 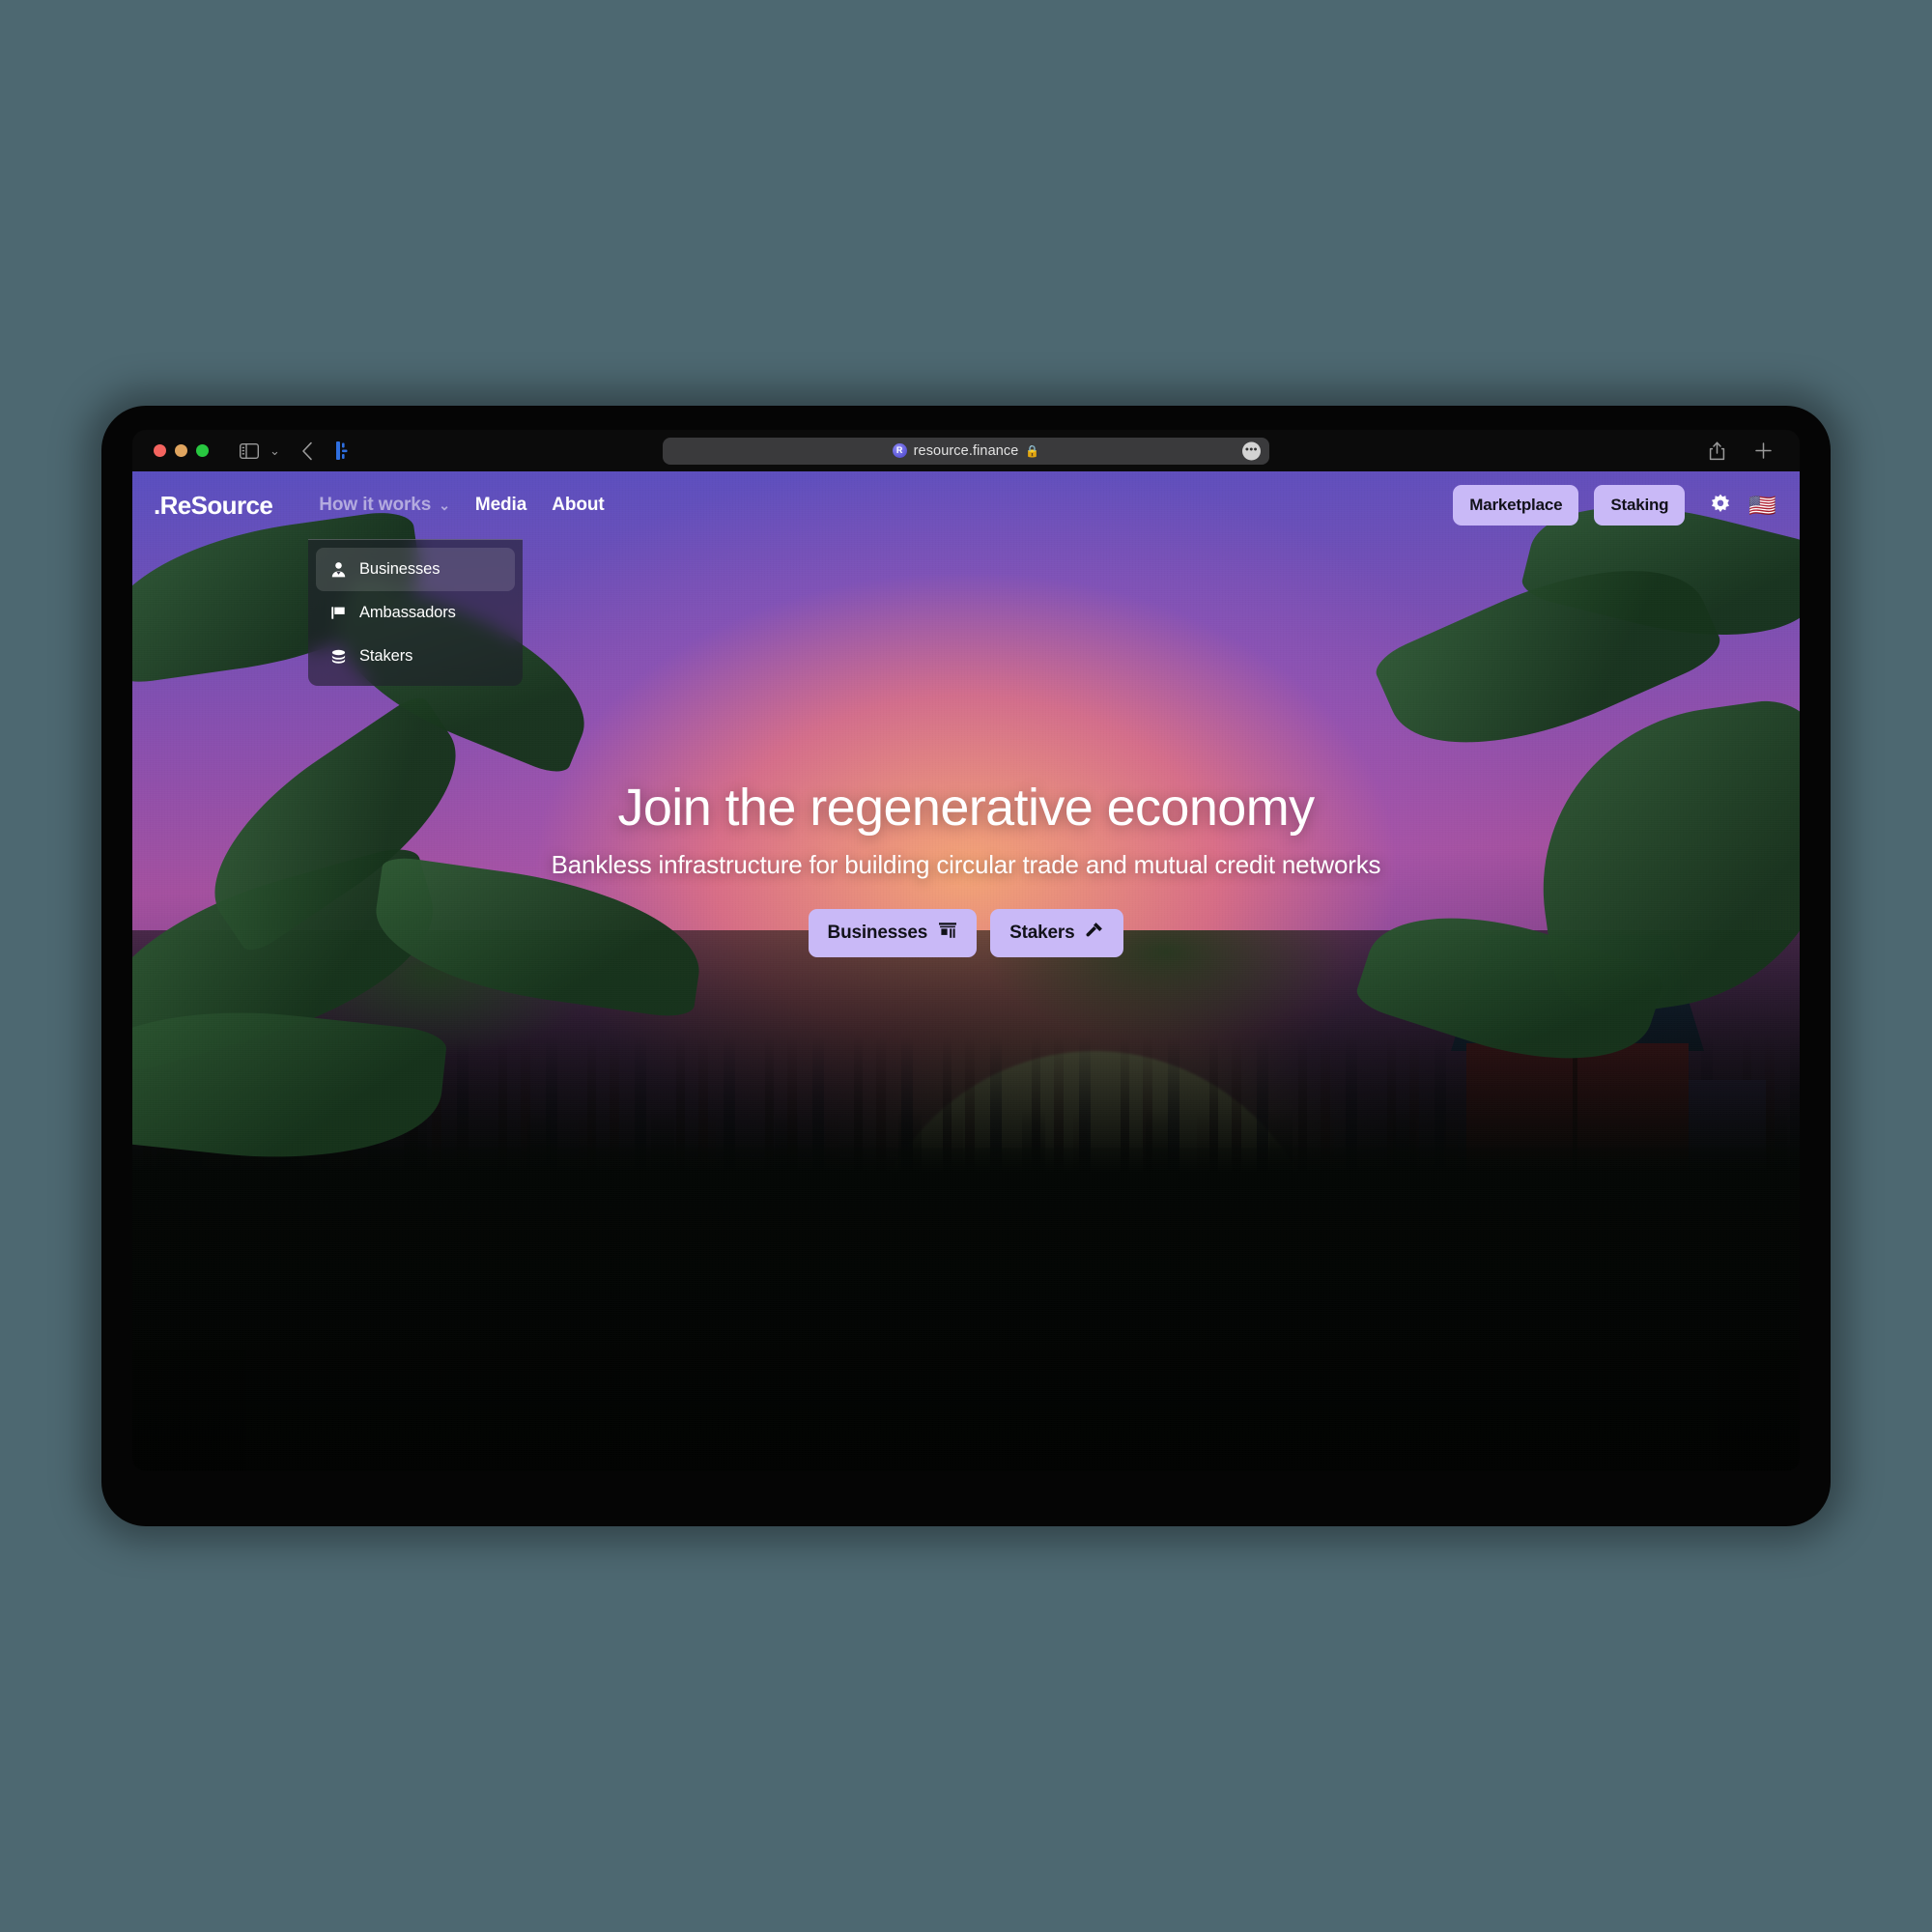 I want to click on coins-icon, so click(x=338, y=656).